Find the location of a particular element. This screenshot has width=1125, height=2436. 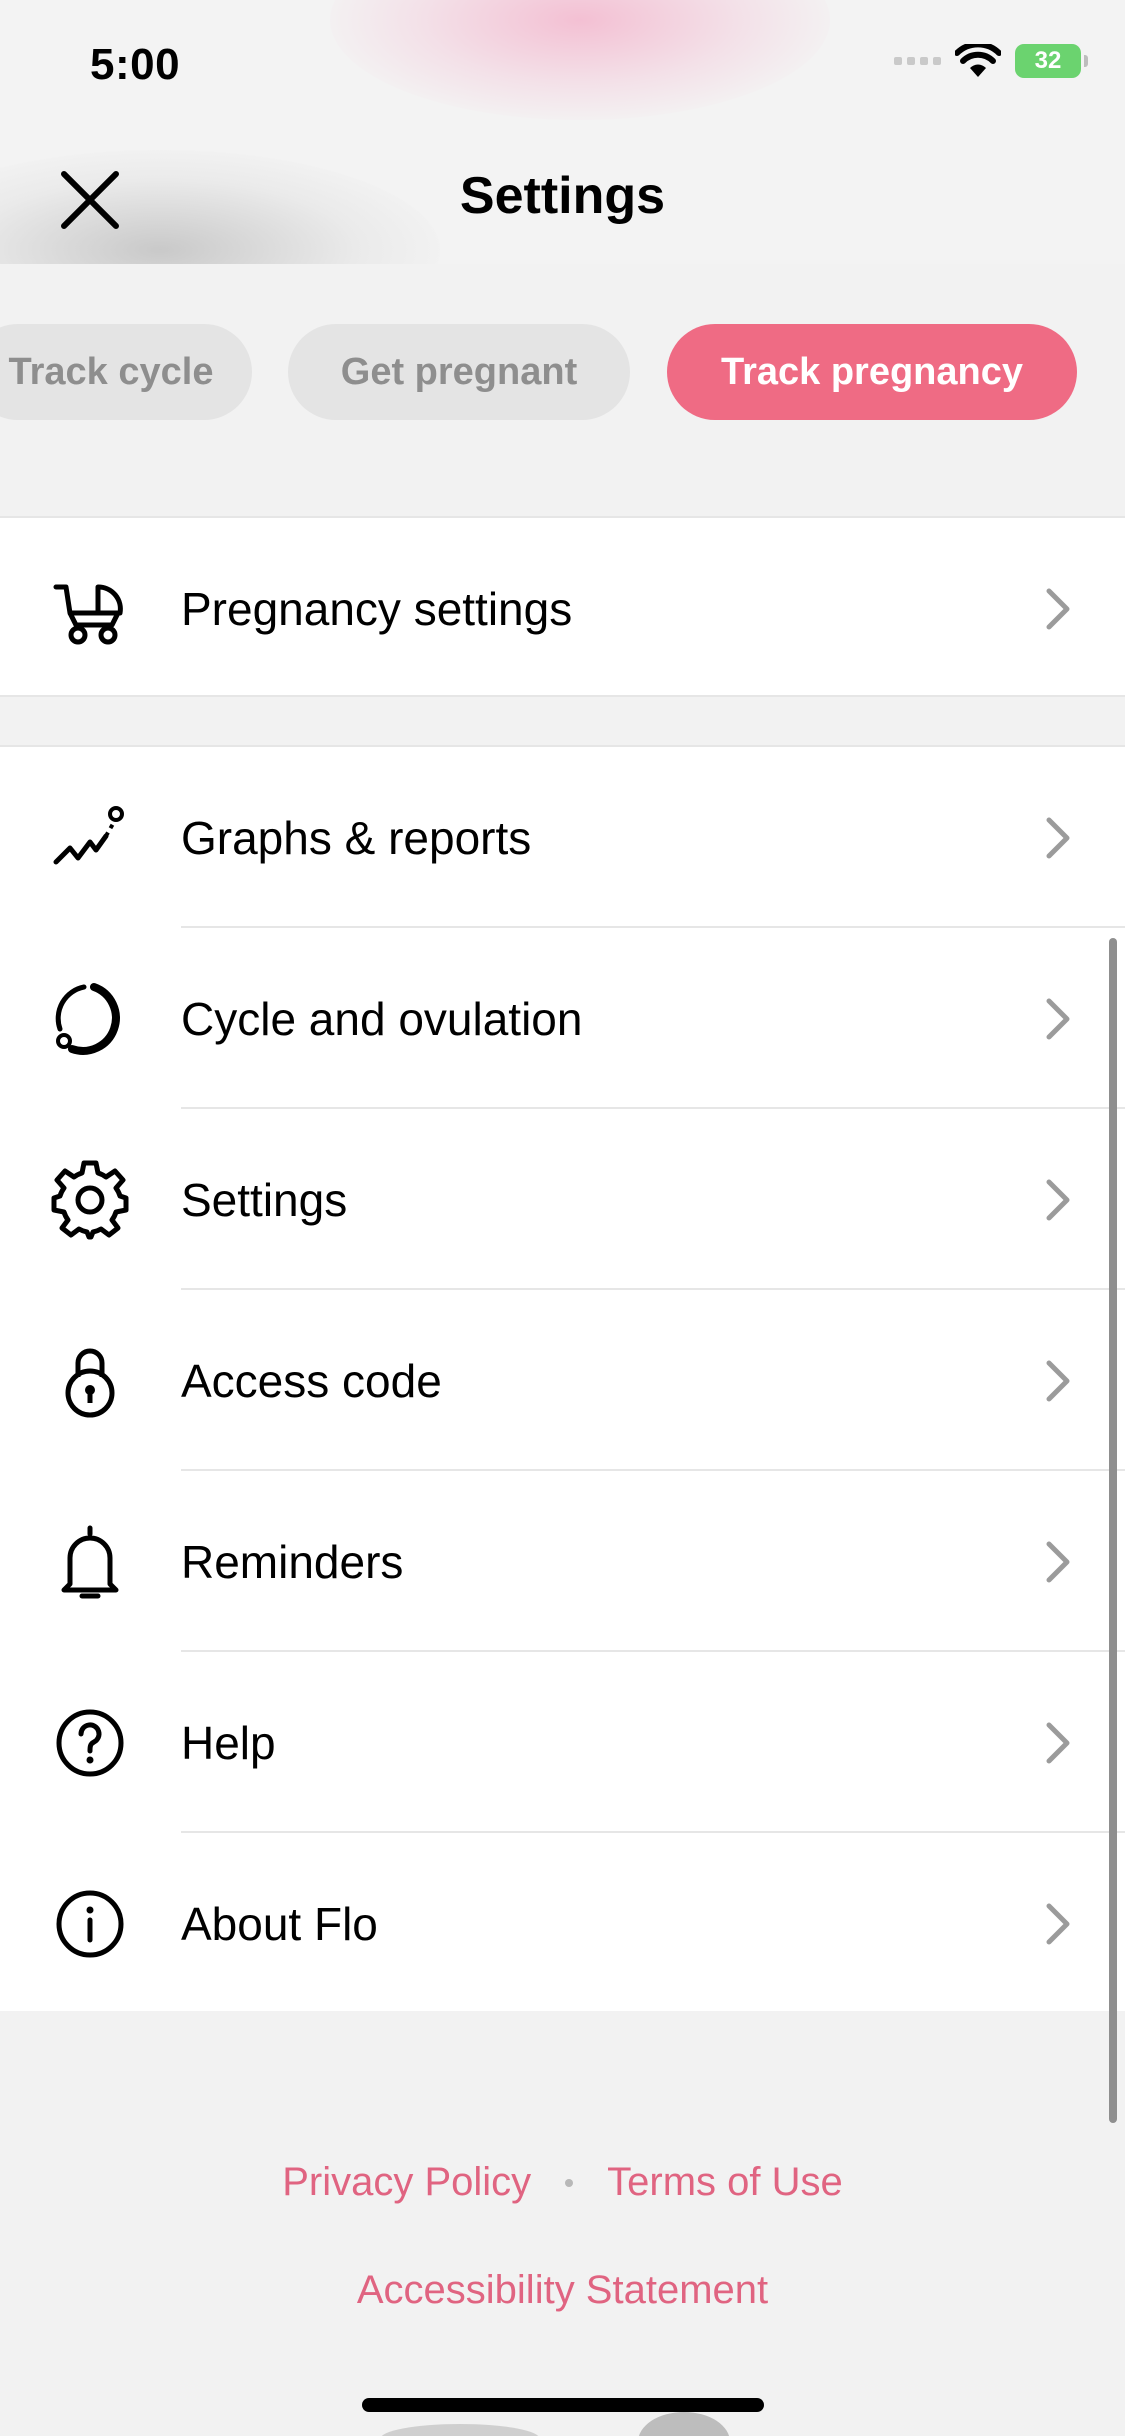

accessibility-row: Accessibility Statement is located at coordinates (562, 2290).